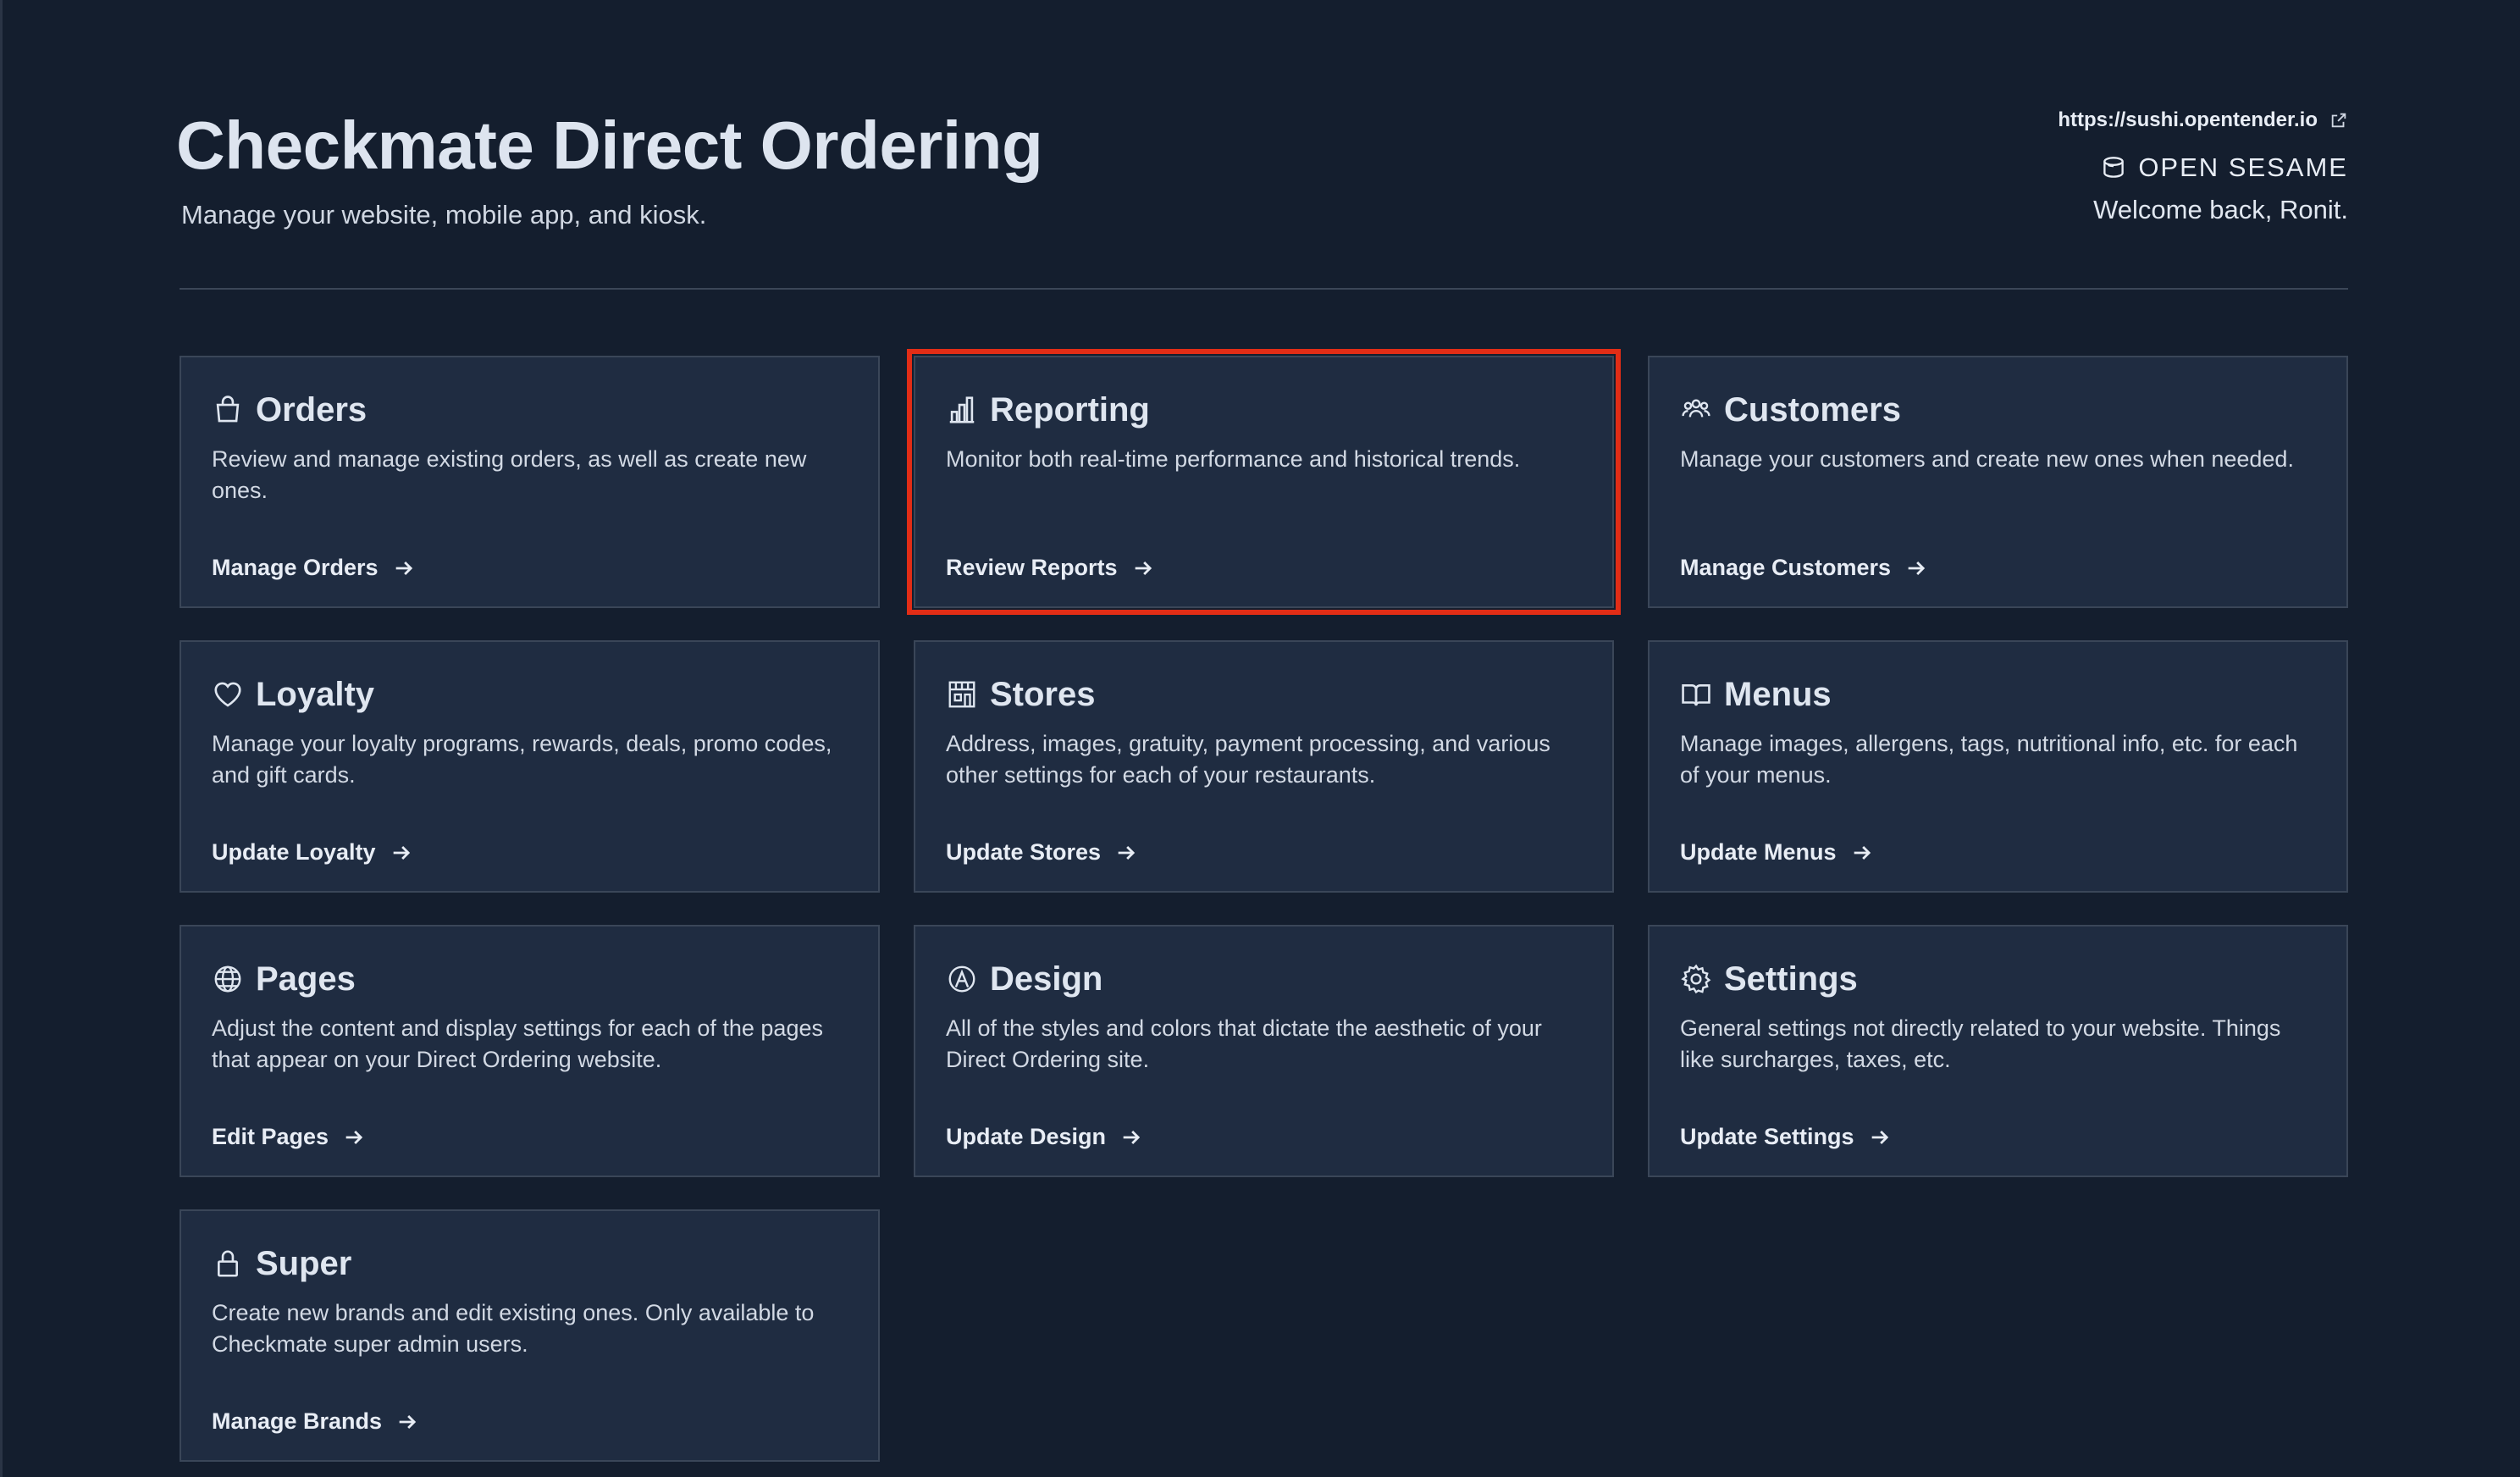  Describe the element at coordinates (1786, 567) in the screenshot. I see `link-label: Manage Customers` at that location.